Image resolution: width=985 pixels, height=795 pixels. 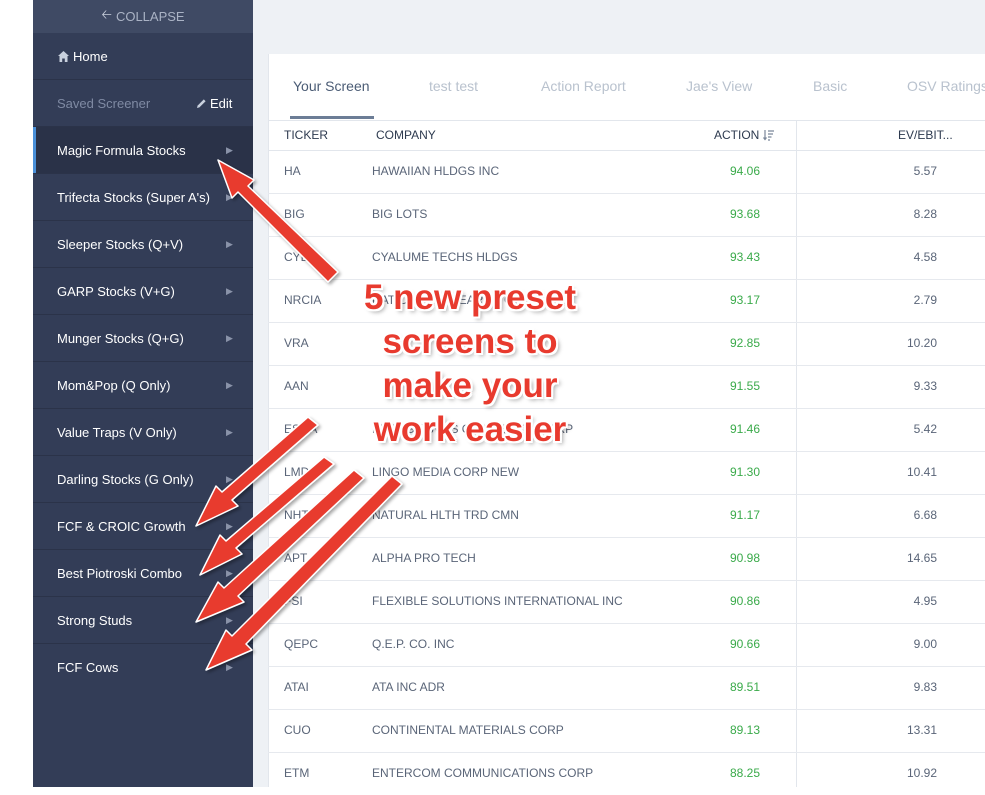 What do you see at coordinates (295, 558) in the screenshot?
I see `ticker-cell: APT` at bounding box center [295, 558].